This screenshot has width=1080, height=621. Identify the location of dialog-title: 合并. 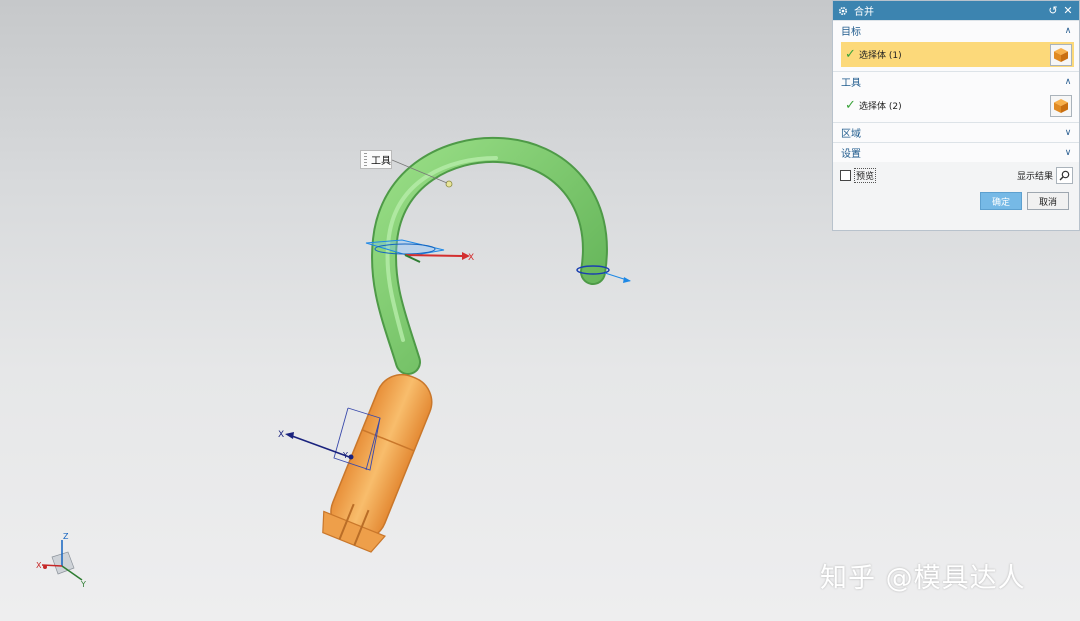
(864, 12).